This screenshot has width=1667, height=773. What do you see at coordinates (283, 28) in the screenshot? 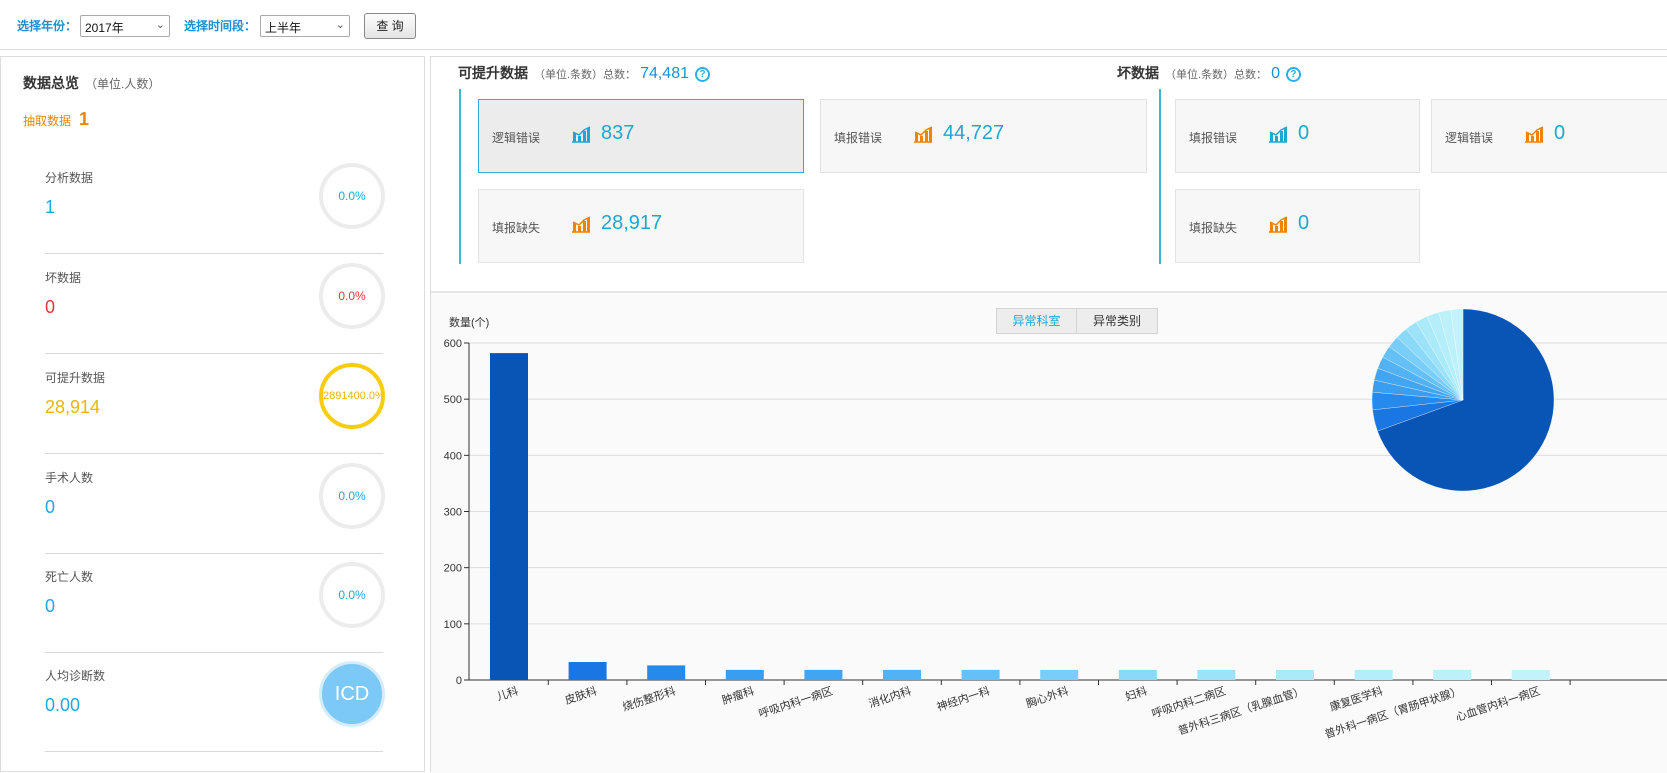
I see `period-select-value: 上半年` at bounding box center [283, 28].